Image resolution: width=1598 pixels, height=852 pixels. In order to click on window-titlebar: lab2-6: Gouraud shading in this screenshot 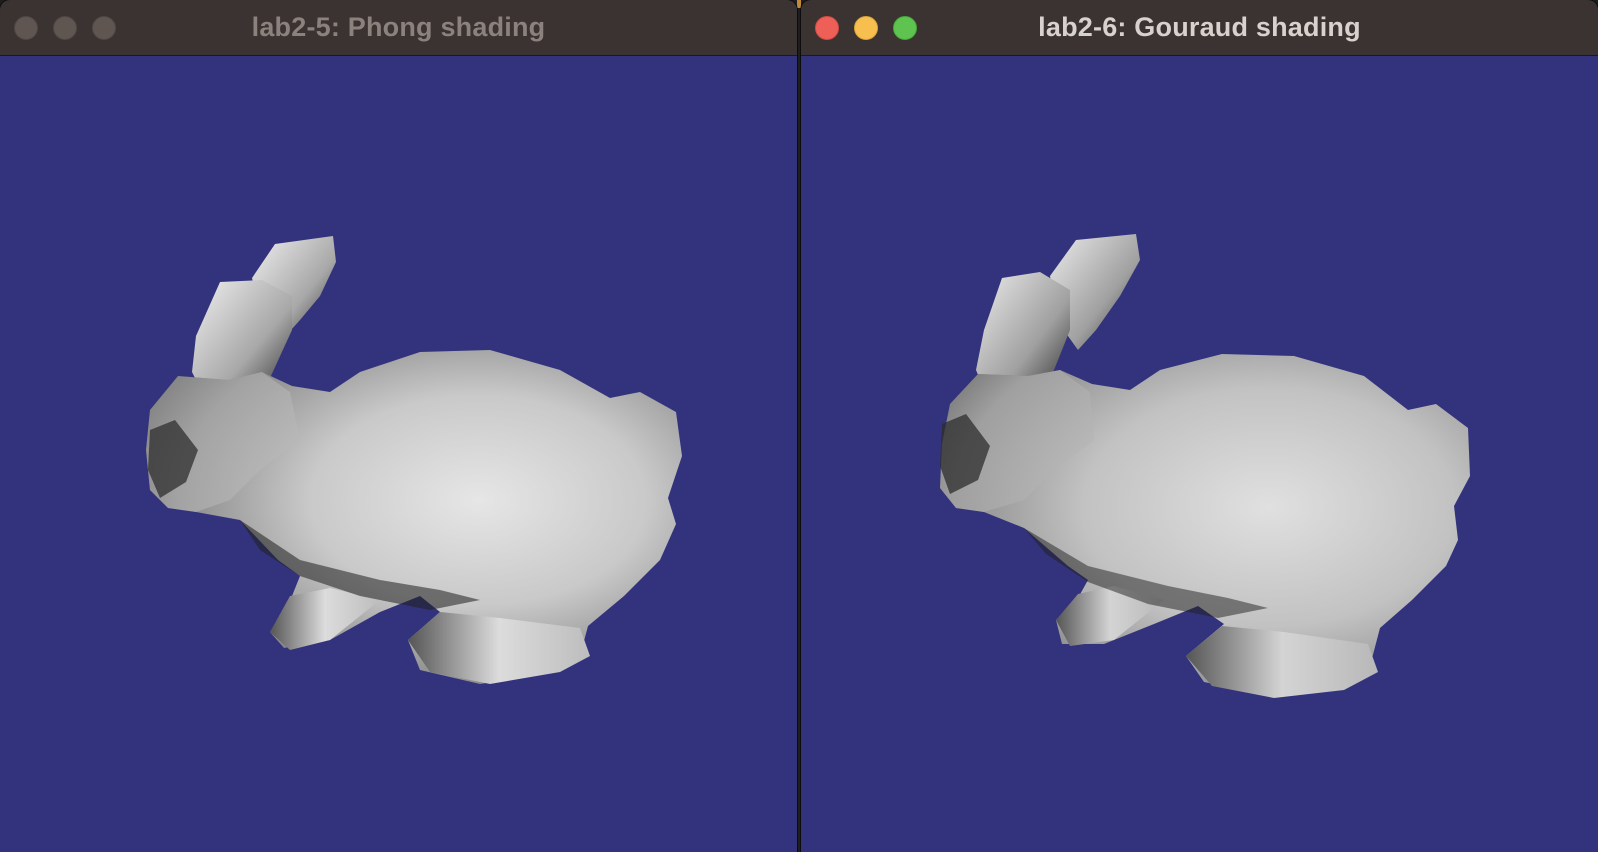, I will do `click(1199, 28)`.